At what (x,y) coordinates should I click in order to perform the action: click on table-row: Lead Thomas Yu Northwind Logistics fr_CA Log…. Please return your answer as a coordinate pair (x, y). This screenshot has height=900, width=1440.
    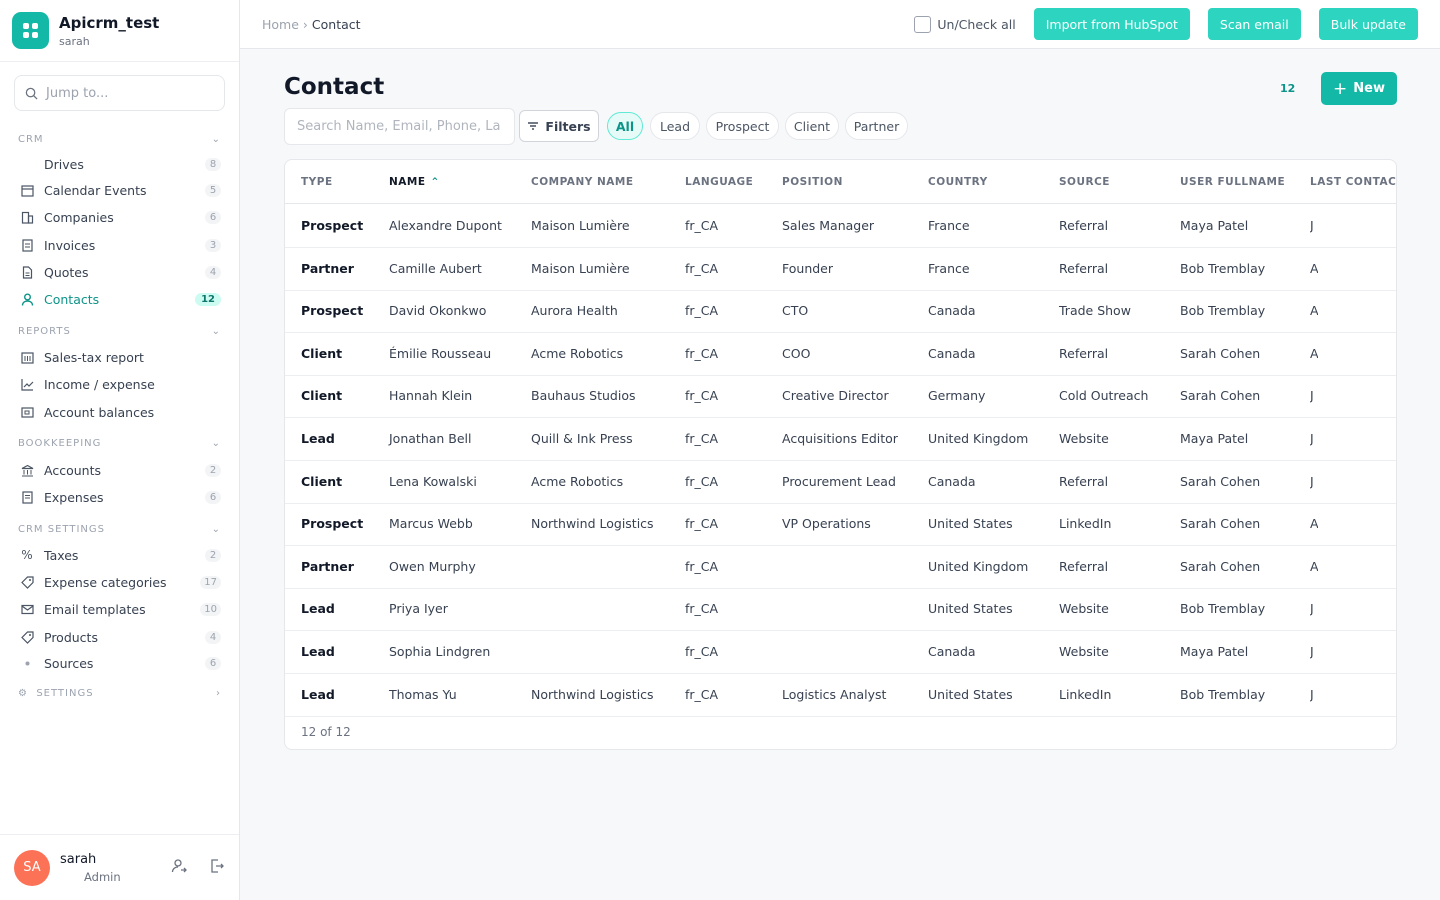
    Looking at the image, I should click on (840, 695).